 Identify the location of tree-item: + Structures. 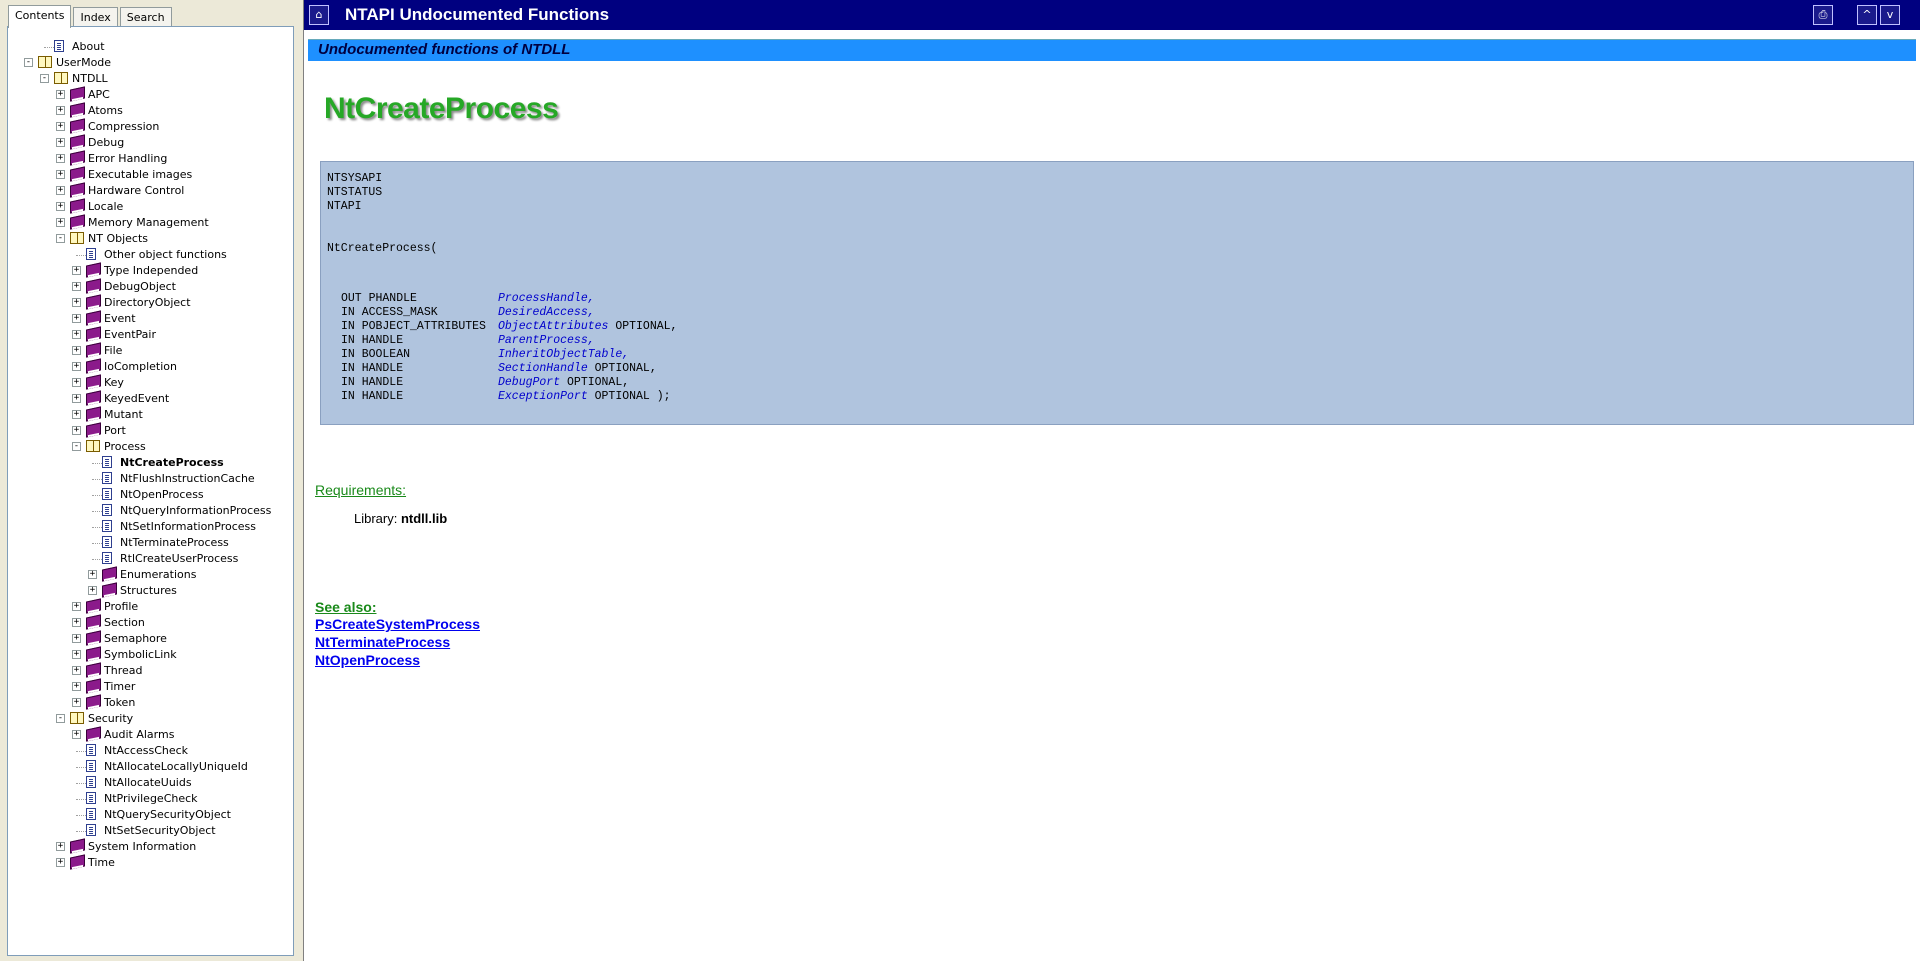
(148, 590).